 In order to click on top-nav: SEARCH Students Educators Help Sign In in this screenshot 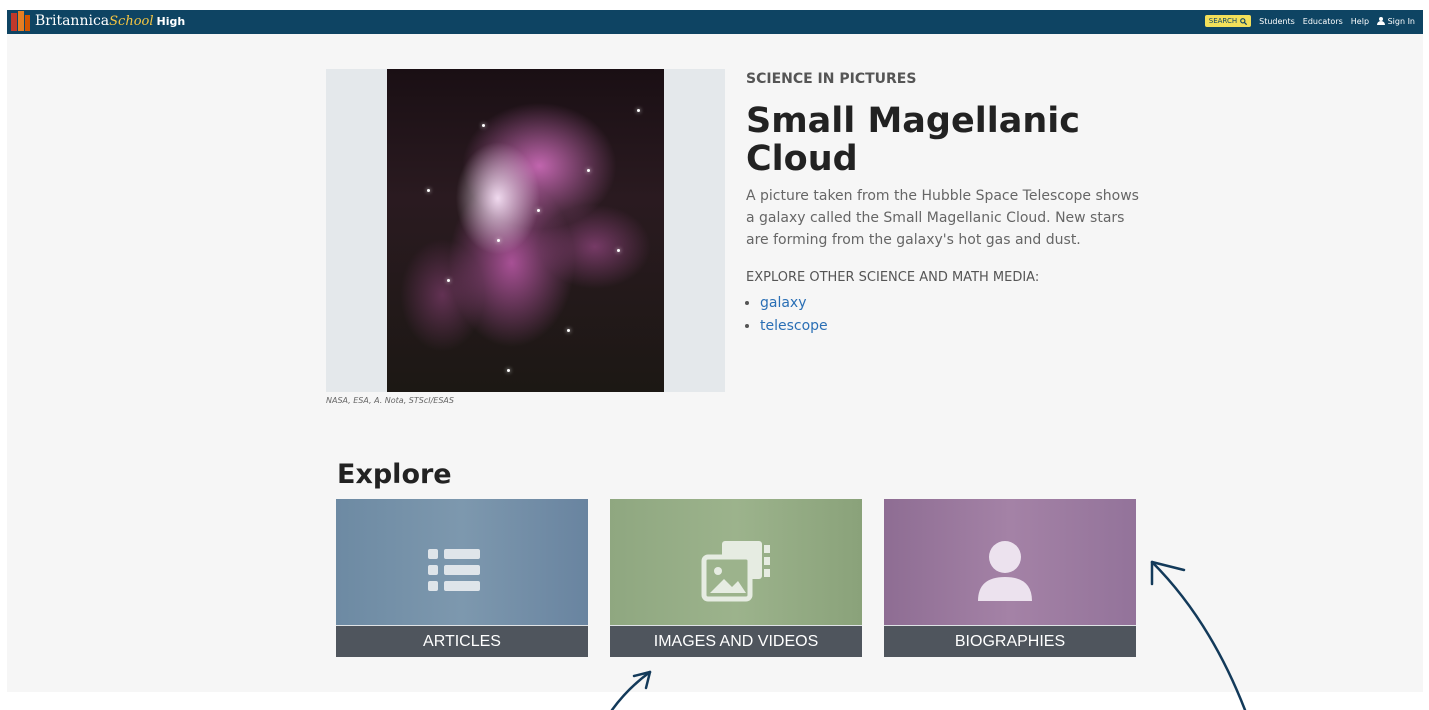, I will do `click(1309, 21)`.